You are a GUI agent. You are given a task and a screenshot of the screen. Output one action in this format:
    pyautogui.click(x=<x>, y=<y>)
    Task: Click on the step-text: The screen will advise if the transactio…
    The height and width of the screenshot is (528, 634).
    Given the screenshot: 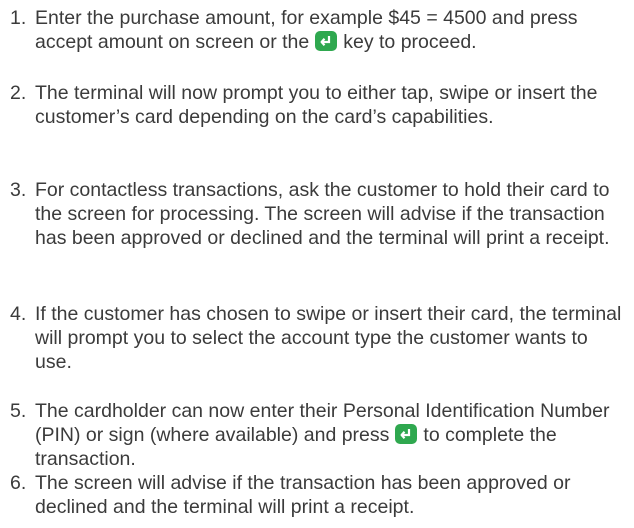 What is the action you would take?
    pyautogui.click(x=303, y=495)
    